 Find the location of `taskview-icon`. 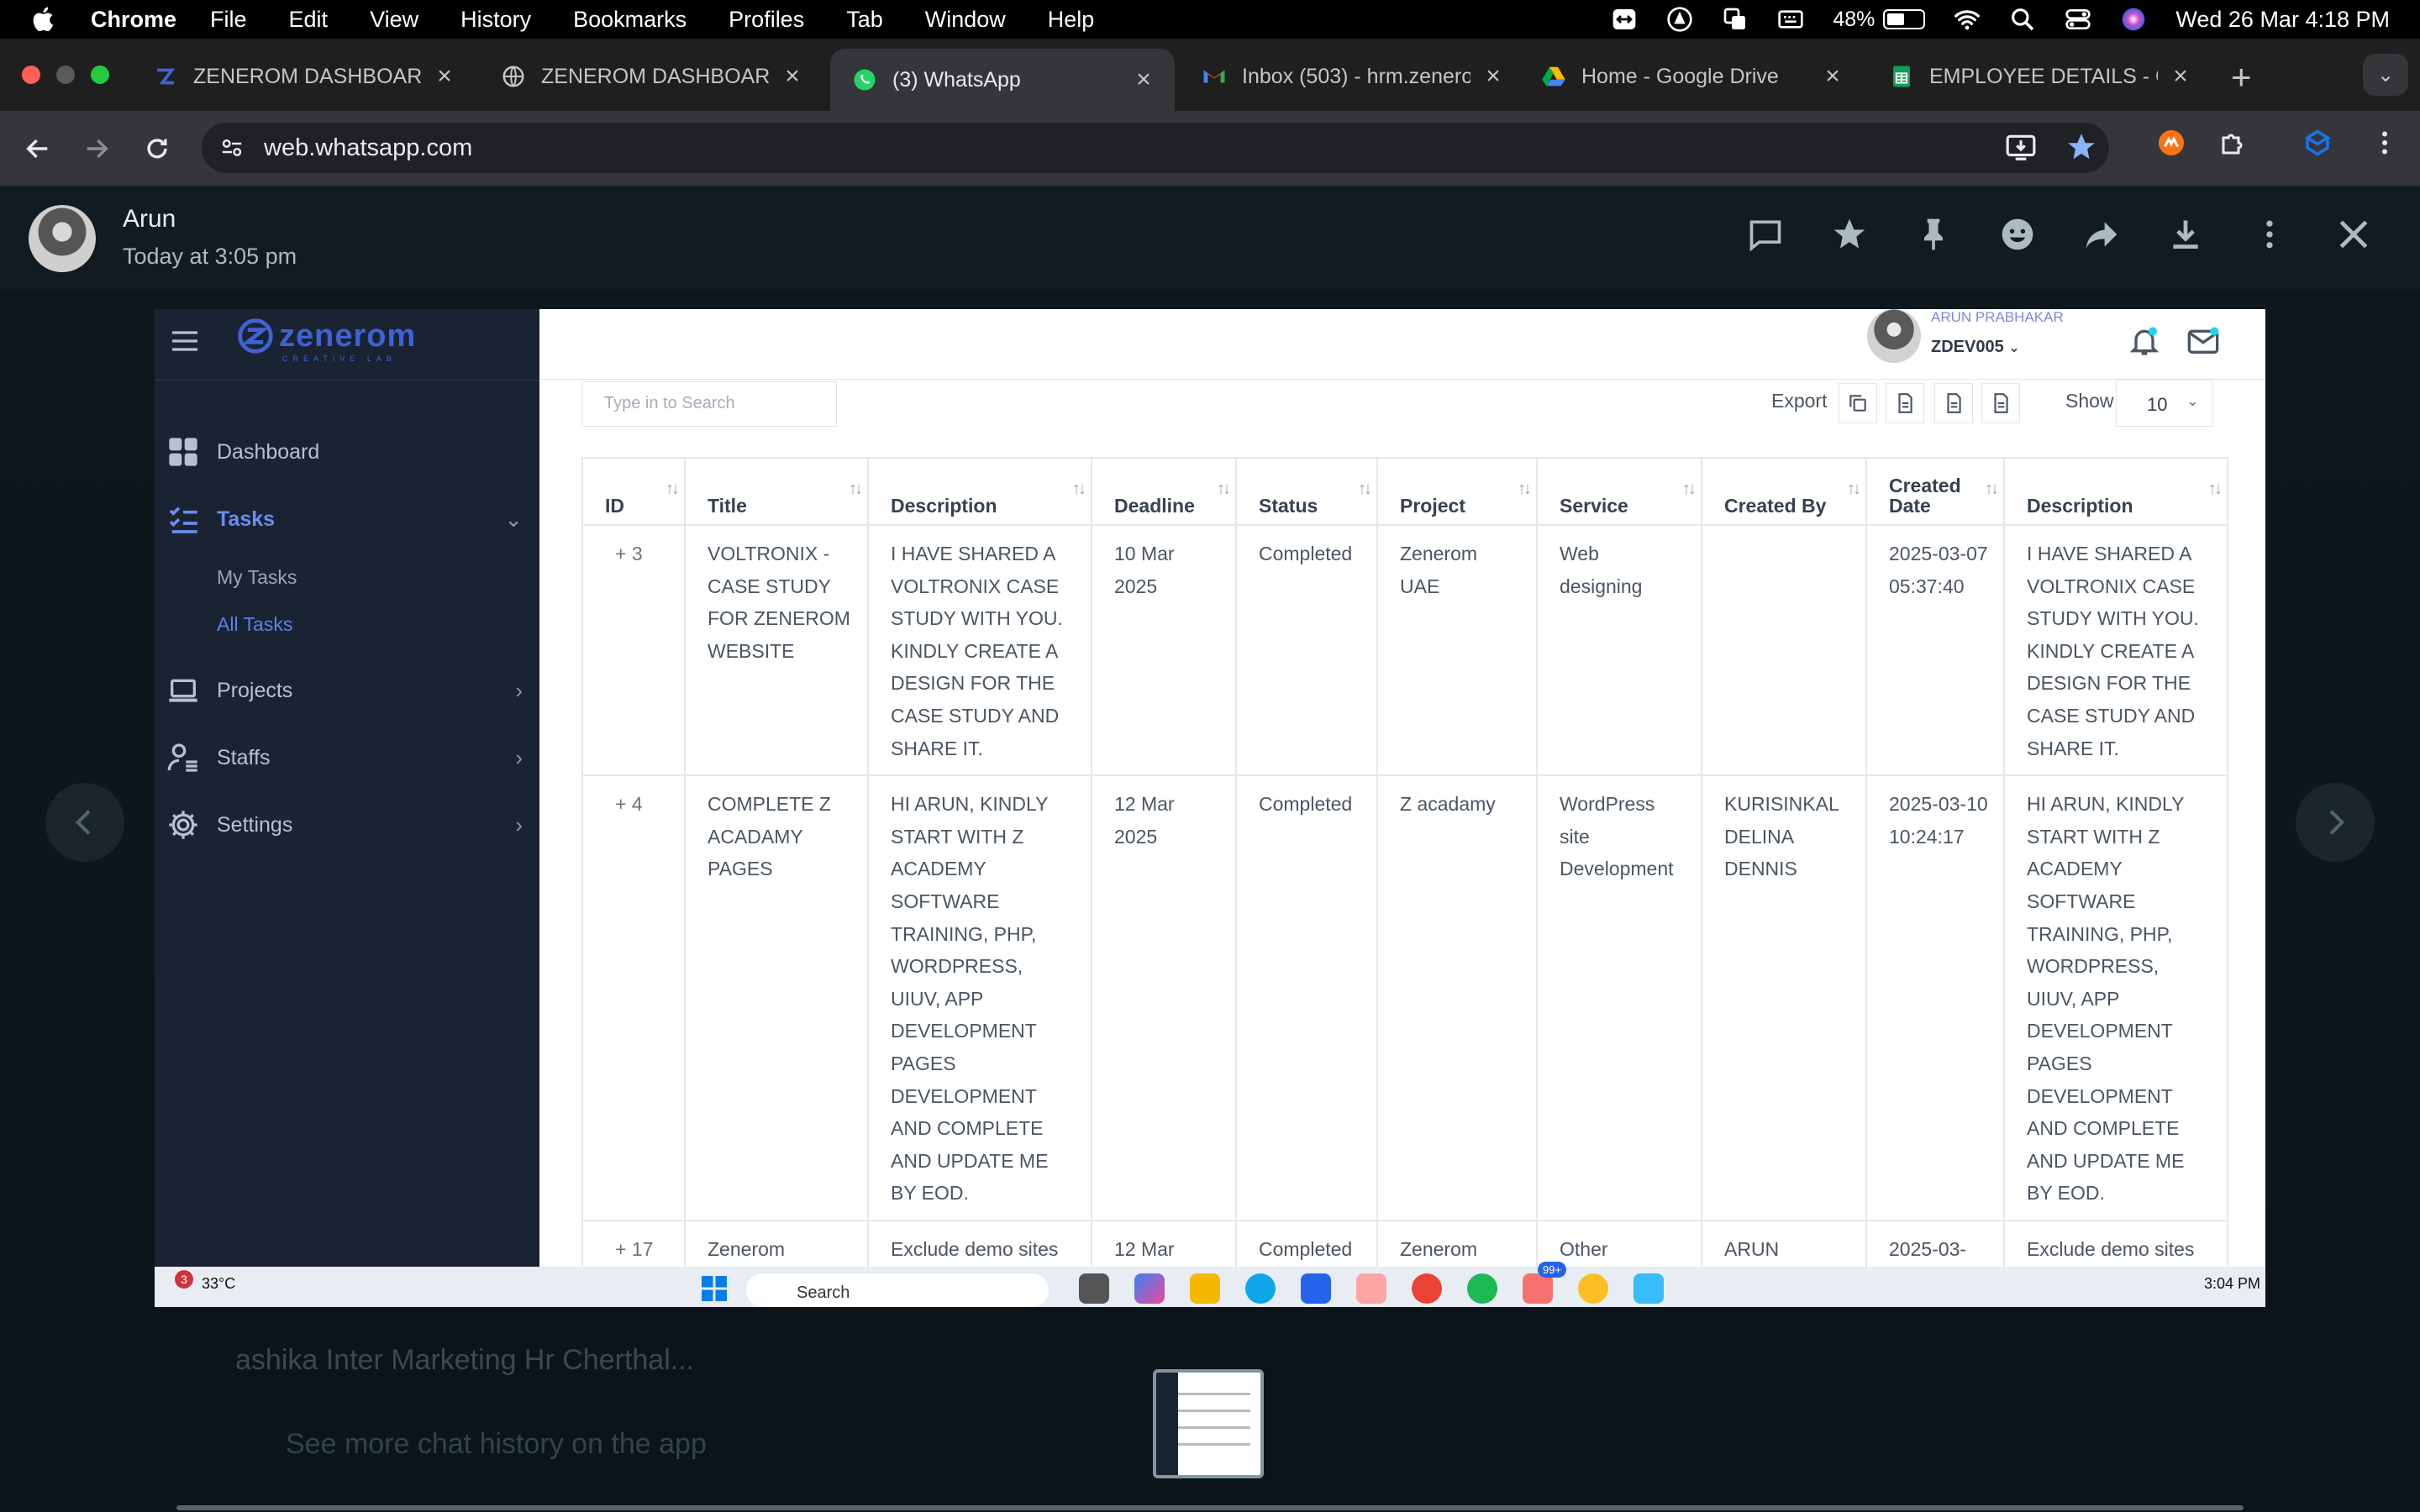

taskview-icon is located at coordinates (1094, 1288).